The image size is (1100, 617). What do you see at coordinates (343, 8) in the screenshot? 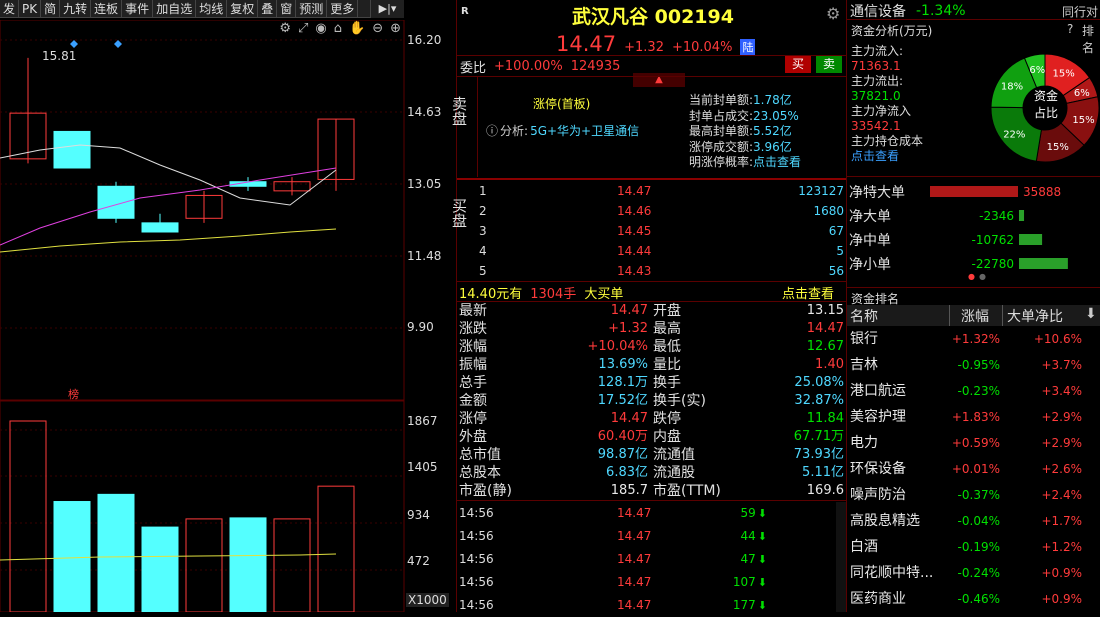
I see `toolbar-item: 更多` at bounding box center [343, 8].